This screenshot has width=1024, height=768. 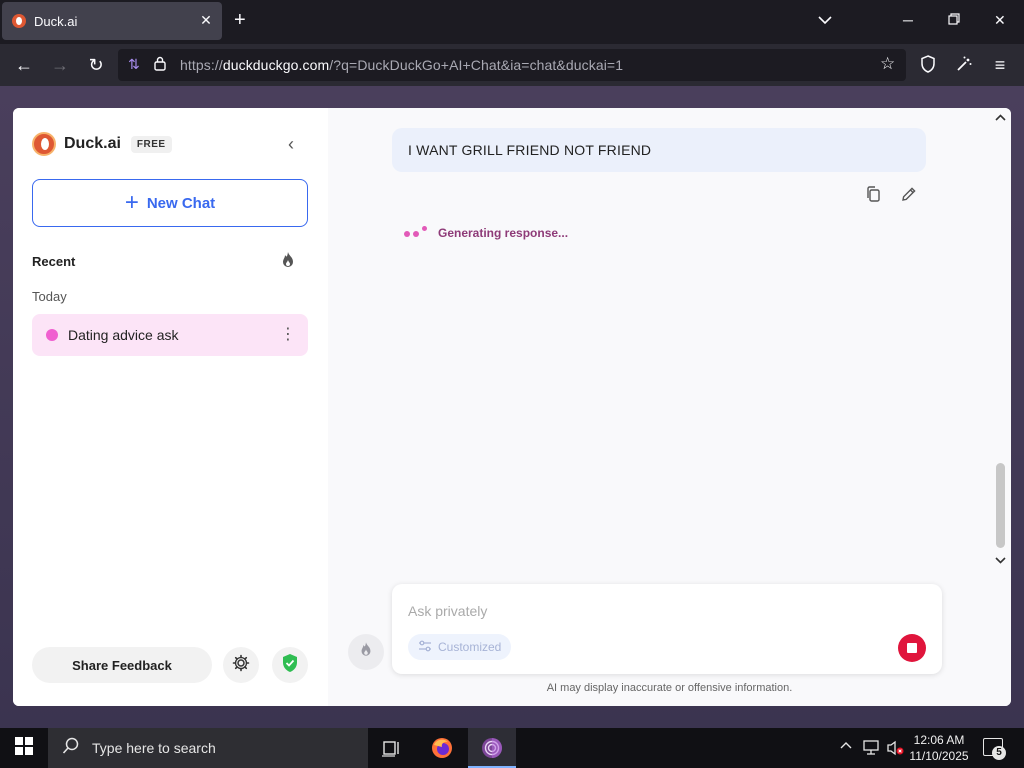 What do you see at coordinates (425, 647) in the screenshot?
I see `sliders-icon` at bounding box center [425, 647].